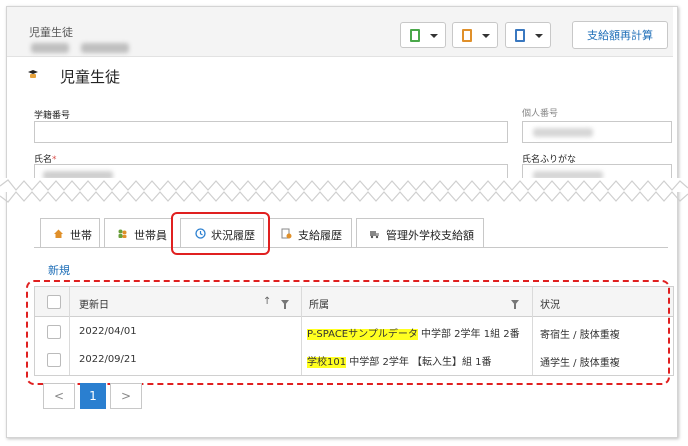  Describe the element at coordinates (597, 132) in the screenshot. I see `personal-no-field` at that location.